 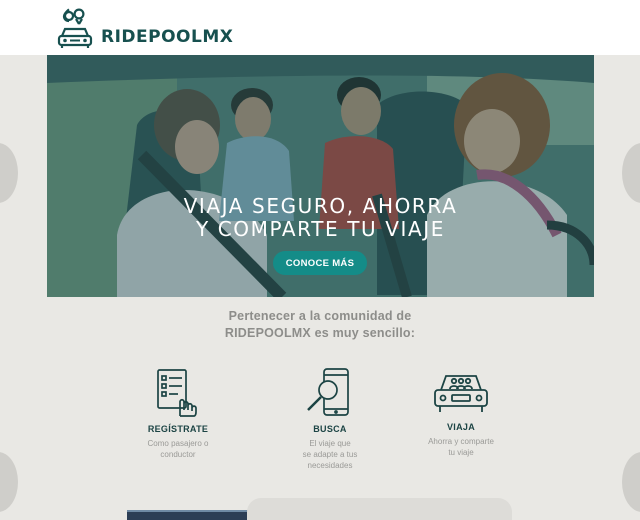 I want to click on hero-title-line1: VIAJA SEGURO, AHORRA, so click(x=320, y=206).